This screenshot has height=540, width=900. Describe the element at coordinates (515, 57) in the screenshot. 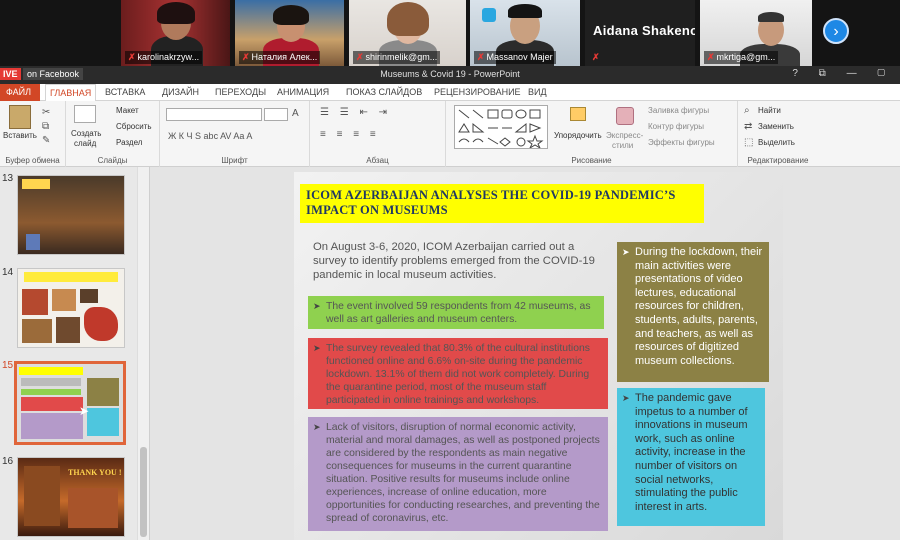

I see `participant-name: ✗ Massanov Majer` at that location.